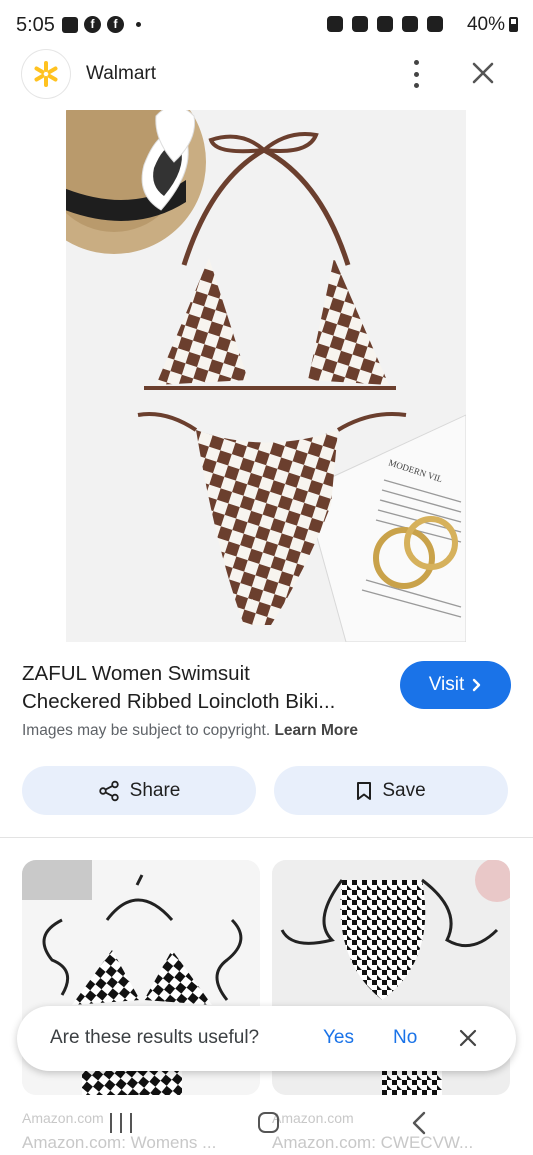 Image resolution: width=533 pixels, height=1155 pixels. Describe the element at coordinates (268, 1122) in the screenshot. I see `home-icon` at that location.